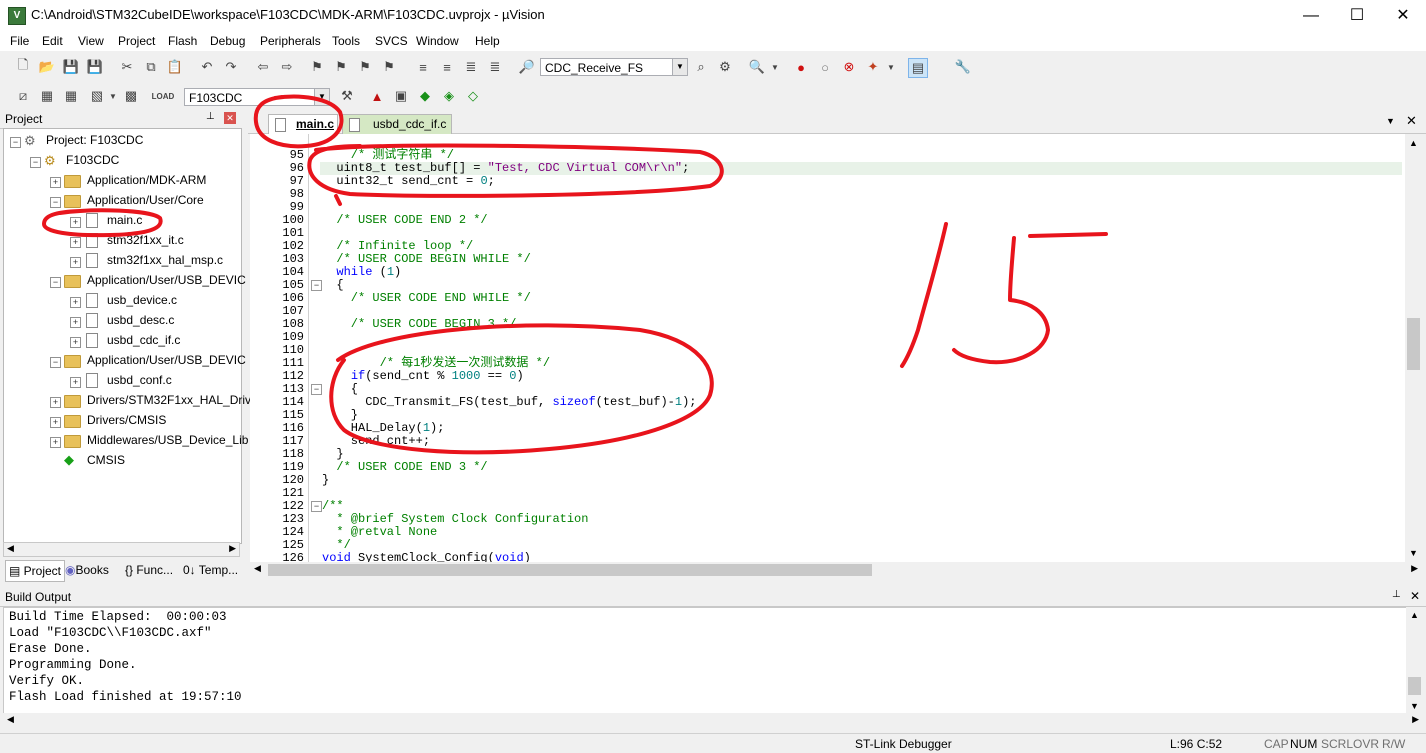 Image resolution: width=1426 pixels, height=753 pixels. Describe the element at coordinates (227, 41) in the screenshot. I see `menu-debug: Debug` at that location.